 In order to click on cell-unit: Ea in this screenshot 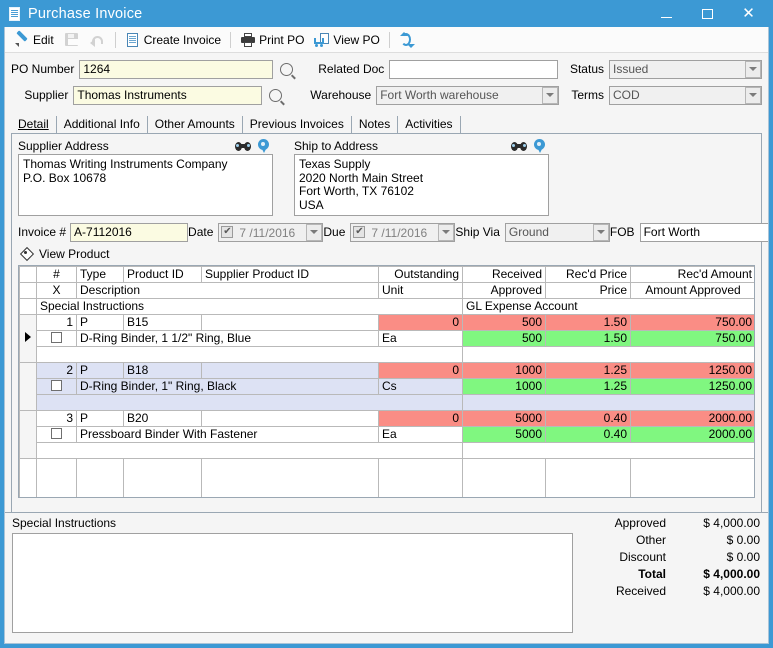, I will do `click(420, 338)`.